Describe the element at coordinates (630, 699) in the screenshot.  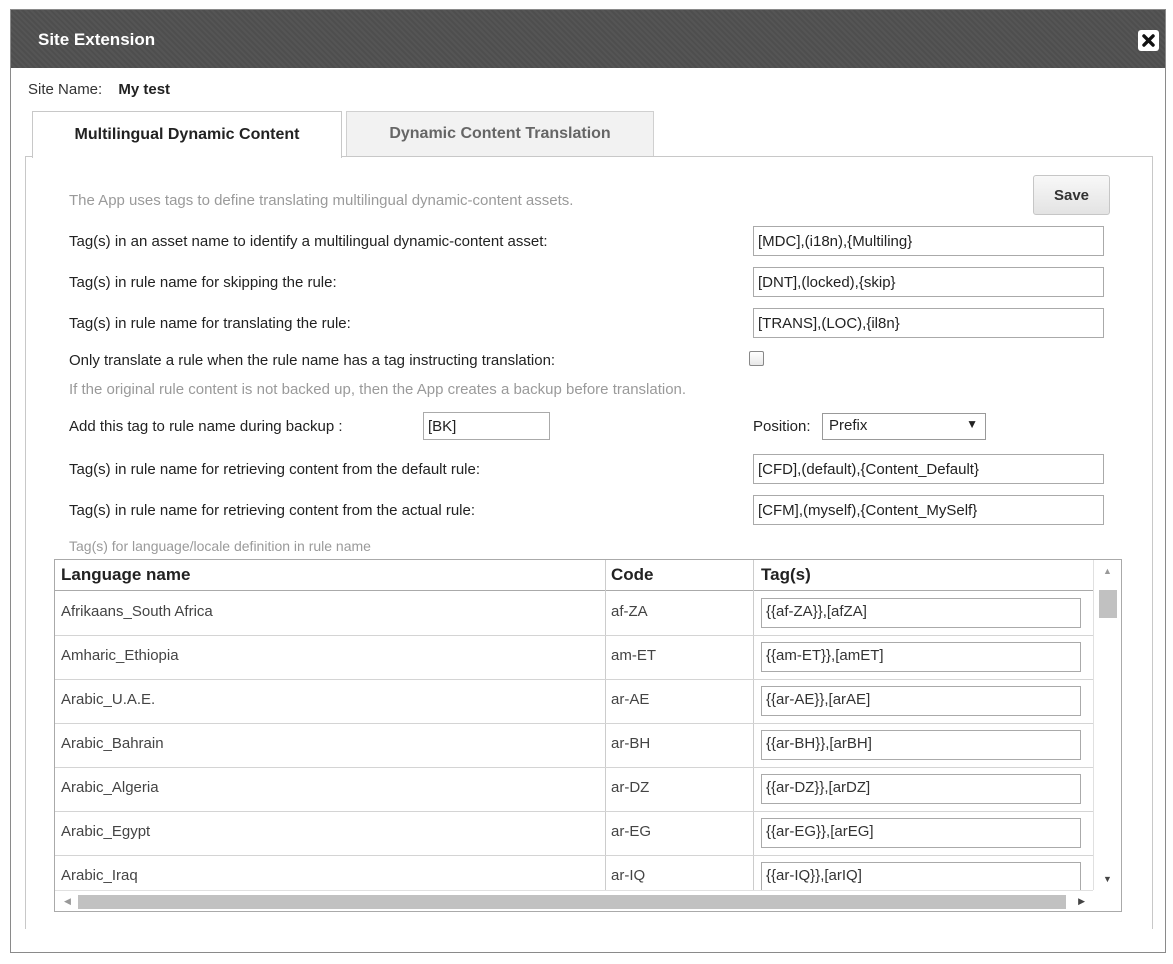
I see `code-cell: ar-AE` at that location.